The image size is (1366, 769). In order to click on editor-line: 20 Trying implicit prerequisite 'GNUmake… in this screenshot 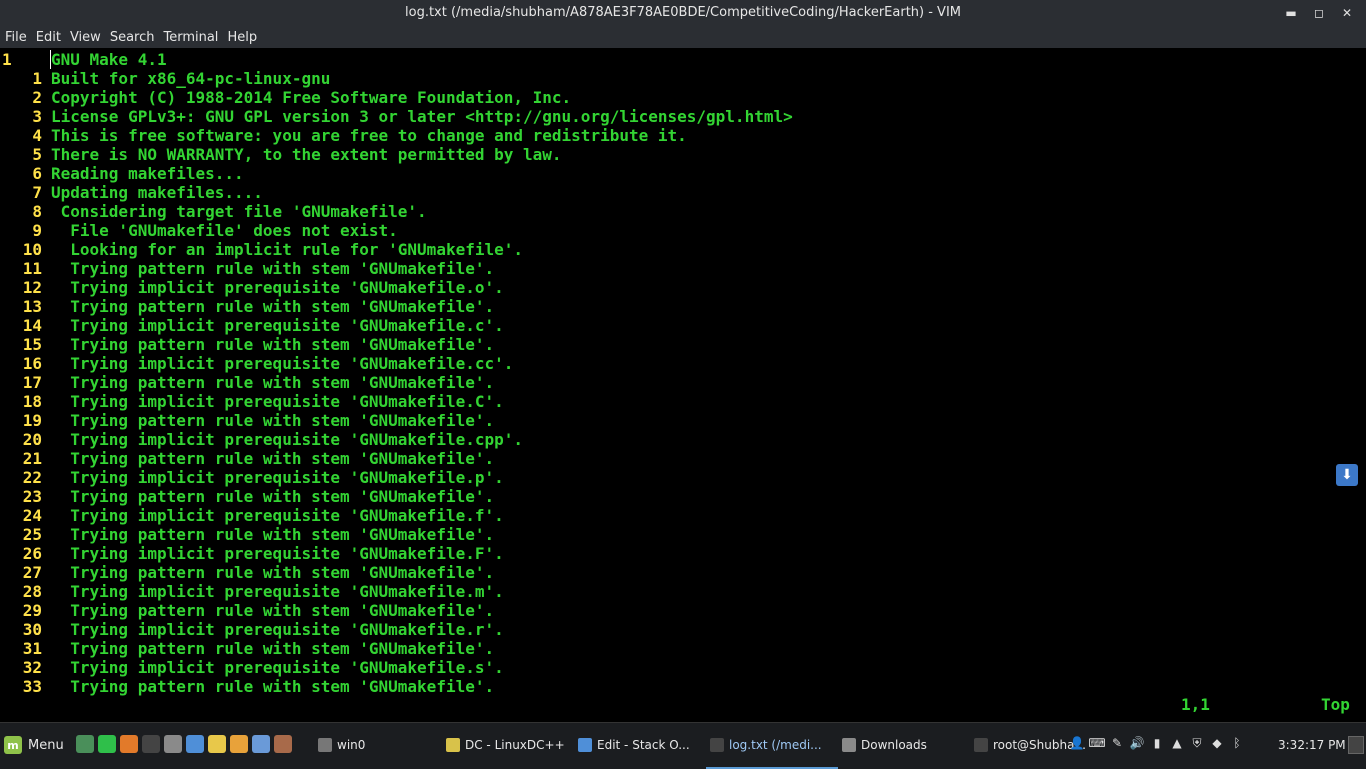, I will do `click(683, 439)`.